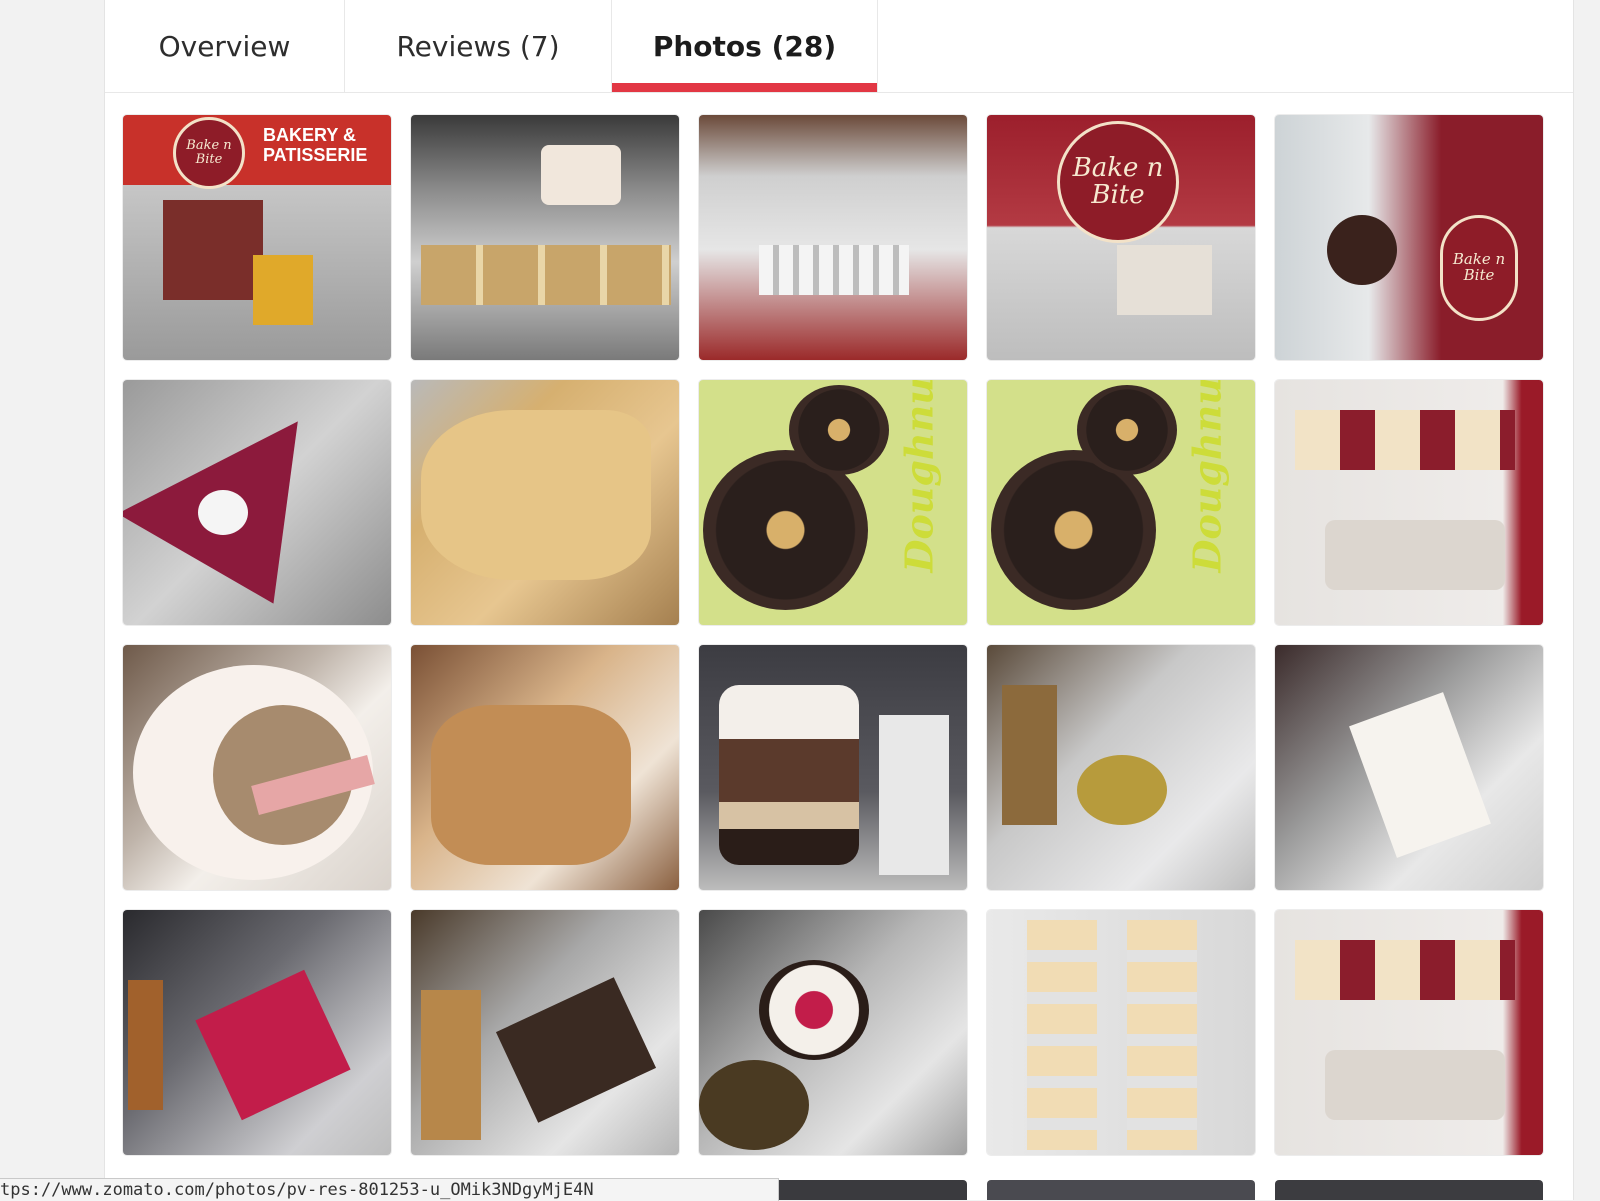  Describe the element at coordinates (834, 270) in the screenshot. I see `cupcakes` at that location.